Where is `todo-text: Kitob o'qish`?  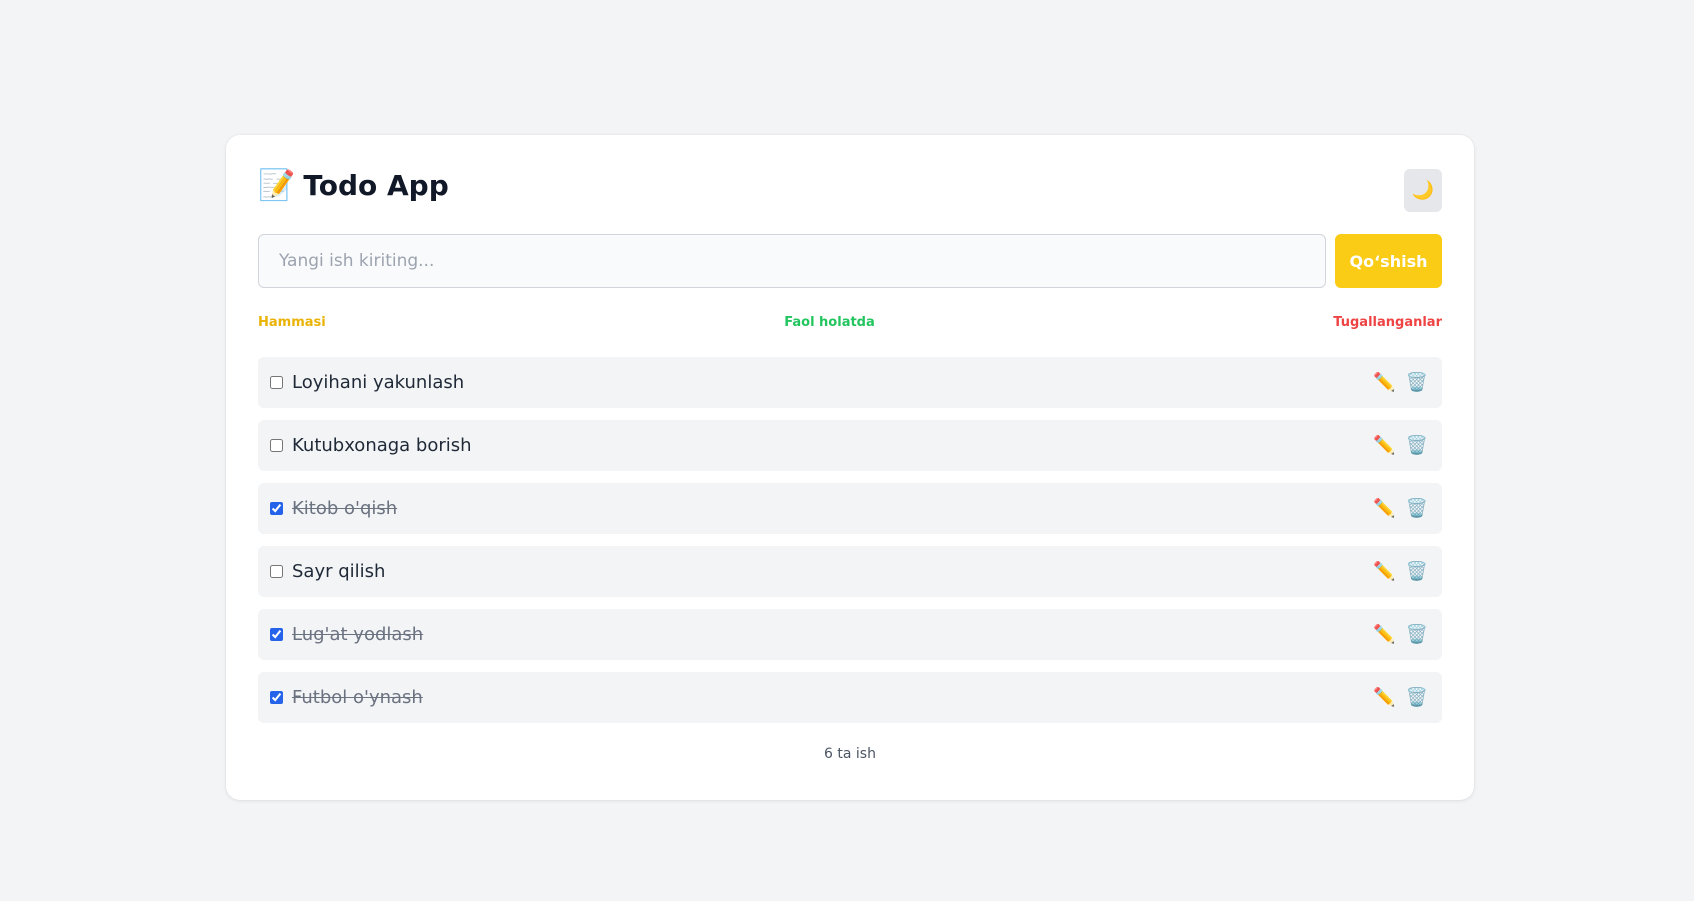 todo-text: Kitob o'qish is located at coordinates (345, 508).